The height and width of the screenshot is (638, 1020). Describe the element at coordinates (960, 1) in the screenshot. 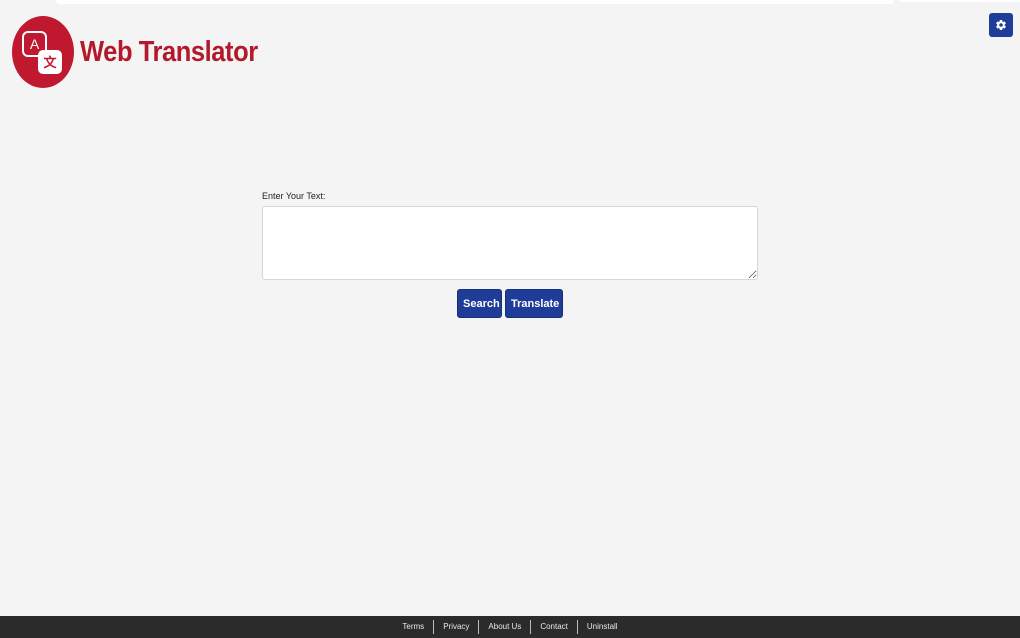

I see `top-bar-strip-right` at that location.